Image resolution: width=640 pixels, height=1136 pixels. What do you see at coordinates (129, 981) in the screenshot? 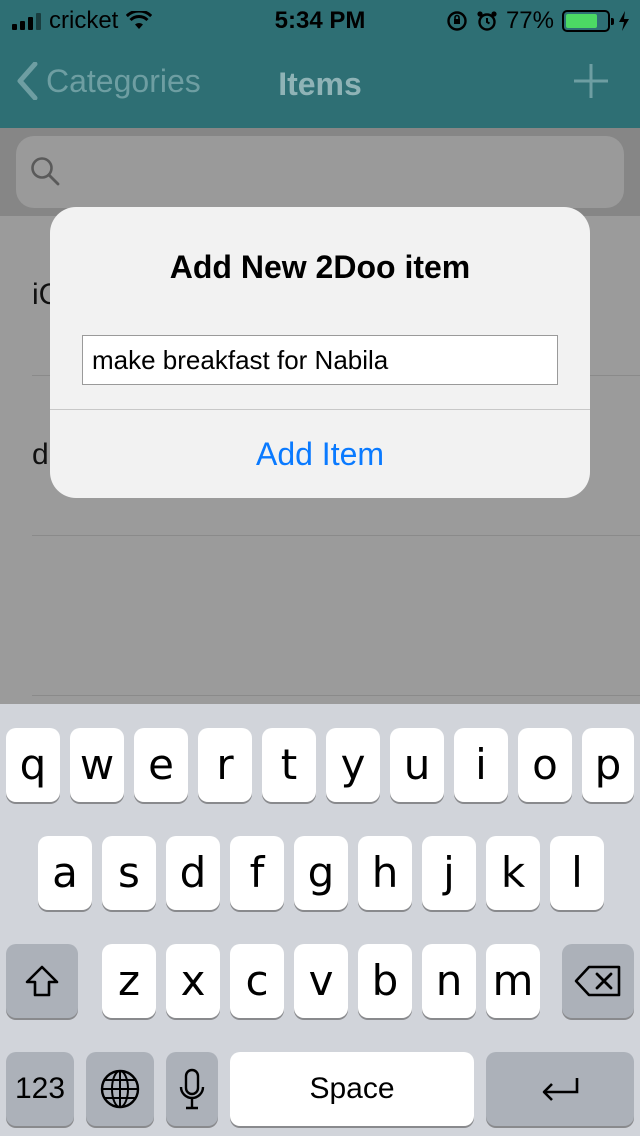
I see `key-z: z` at bounding box center [129, 981].